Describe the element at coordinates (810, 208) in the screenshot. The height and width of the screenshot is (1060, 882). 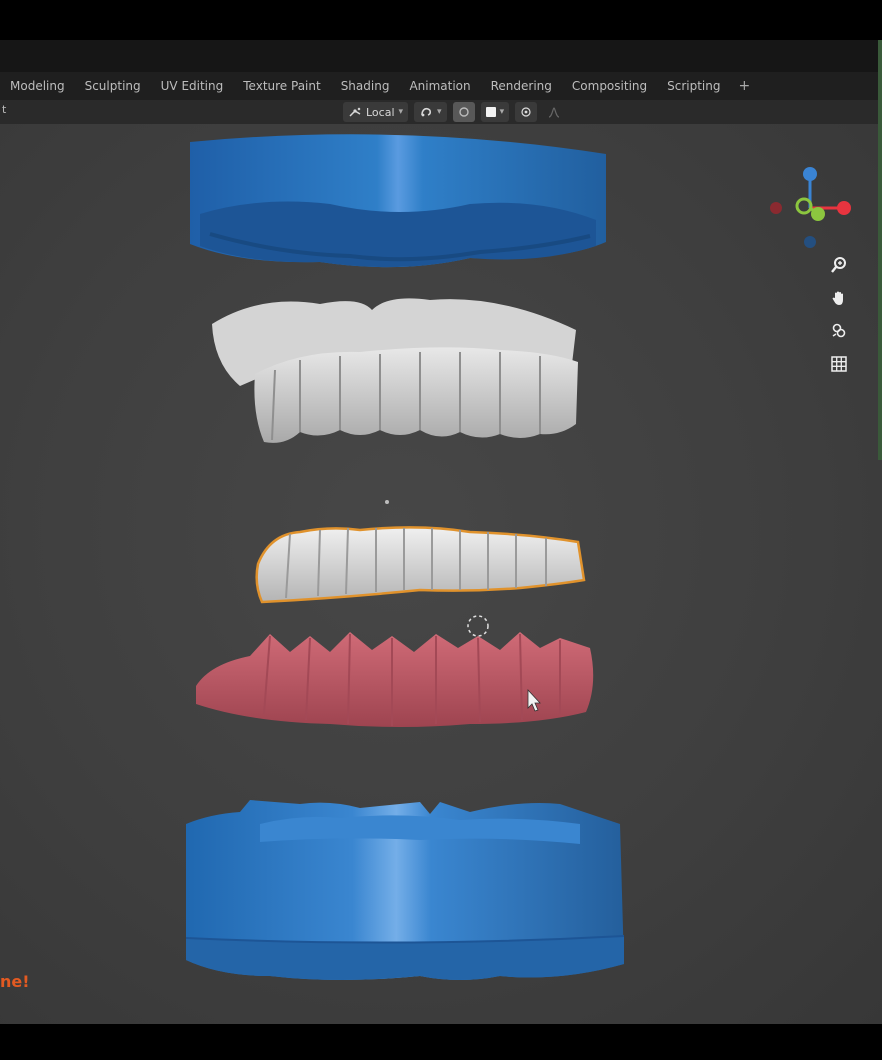
I see `navigation-gizmo` at that location.